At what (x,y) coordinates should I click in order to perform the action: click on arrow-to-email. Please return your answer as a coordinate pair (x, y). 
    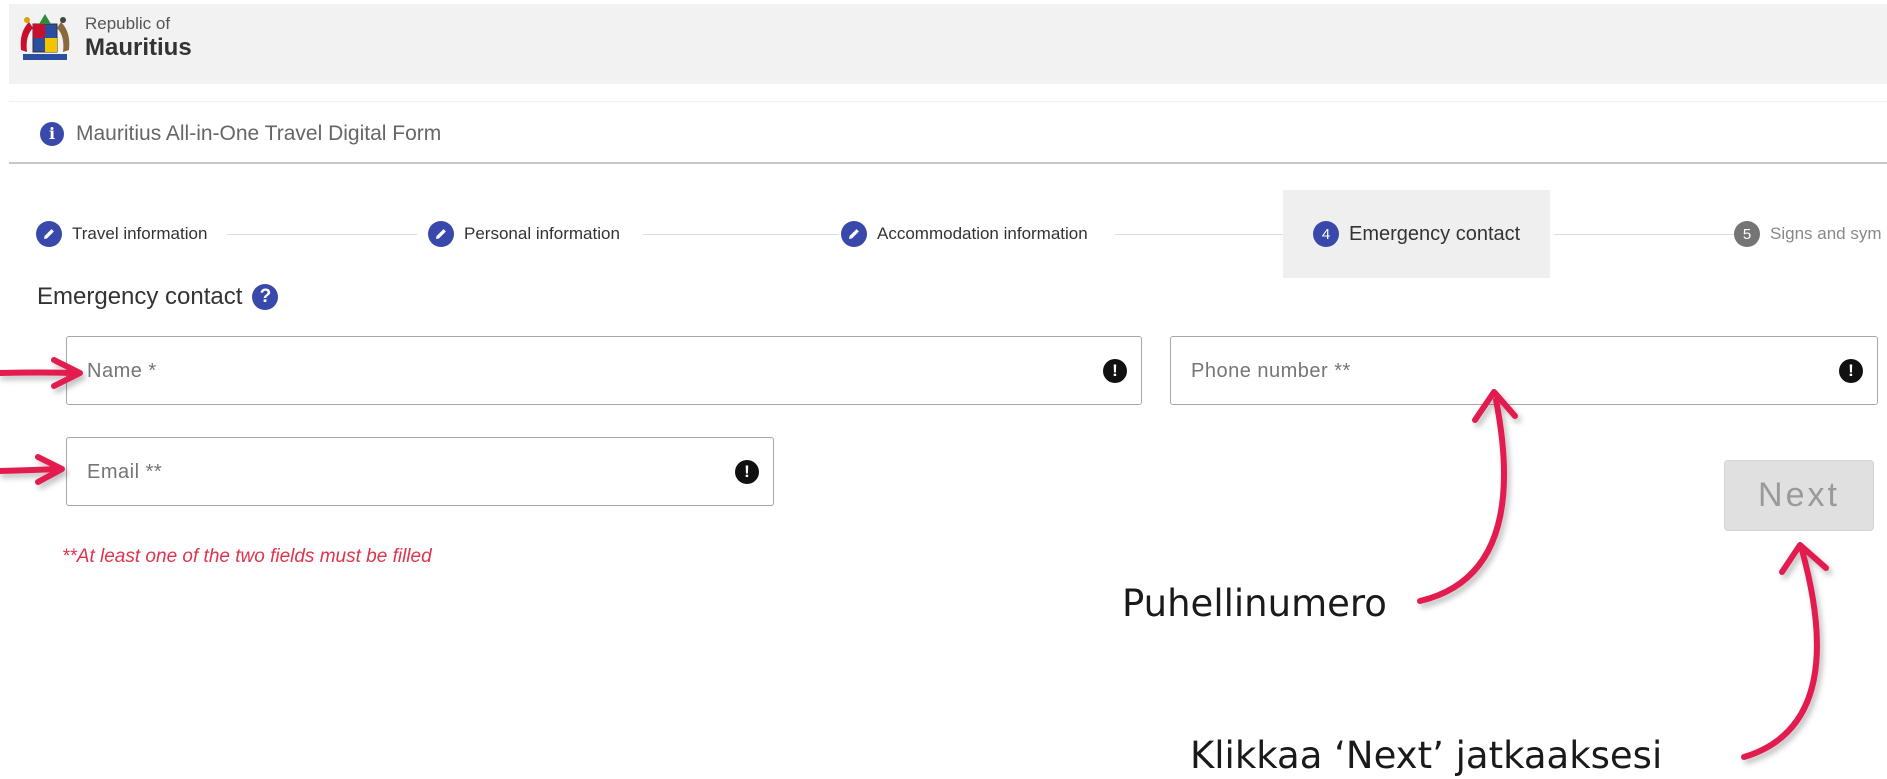
    Looking at the image, I should click on (30, 470).